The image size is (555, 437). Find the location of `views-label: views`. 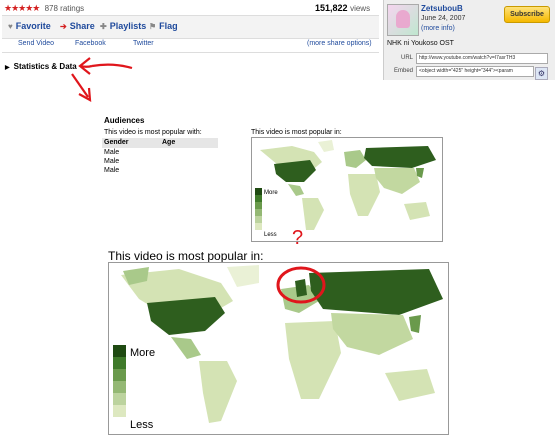

views-label: views is located at coordinates (360, 8).